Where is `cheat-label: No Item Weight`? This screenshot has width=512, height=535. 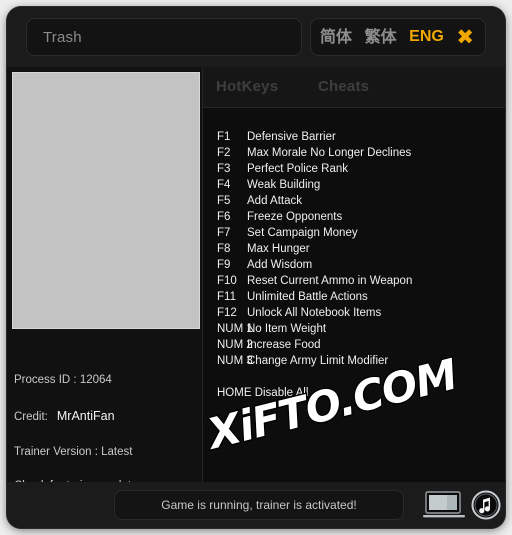
cheat-label: No Item Weight is located at coordinates (287, 329).